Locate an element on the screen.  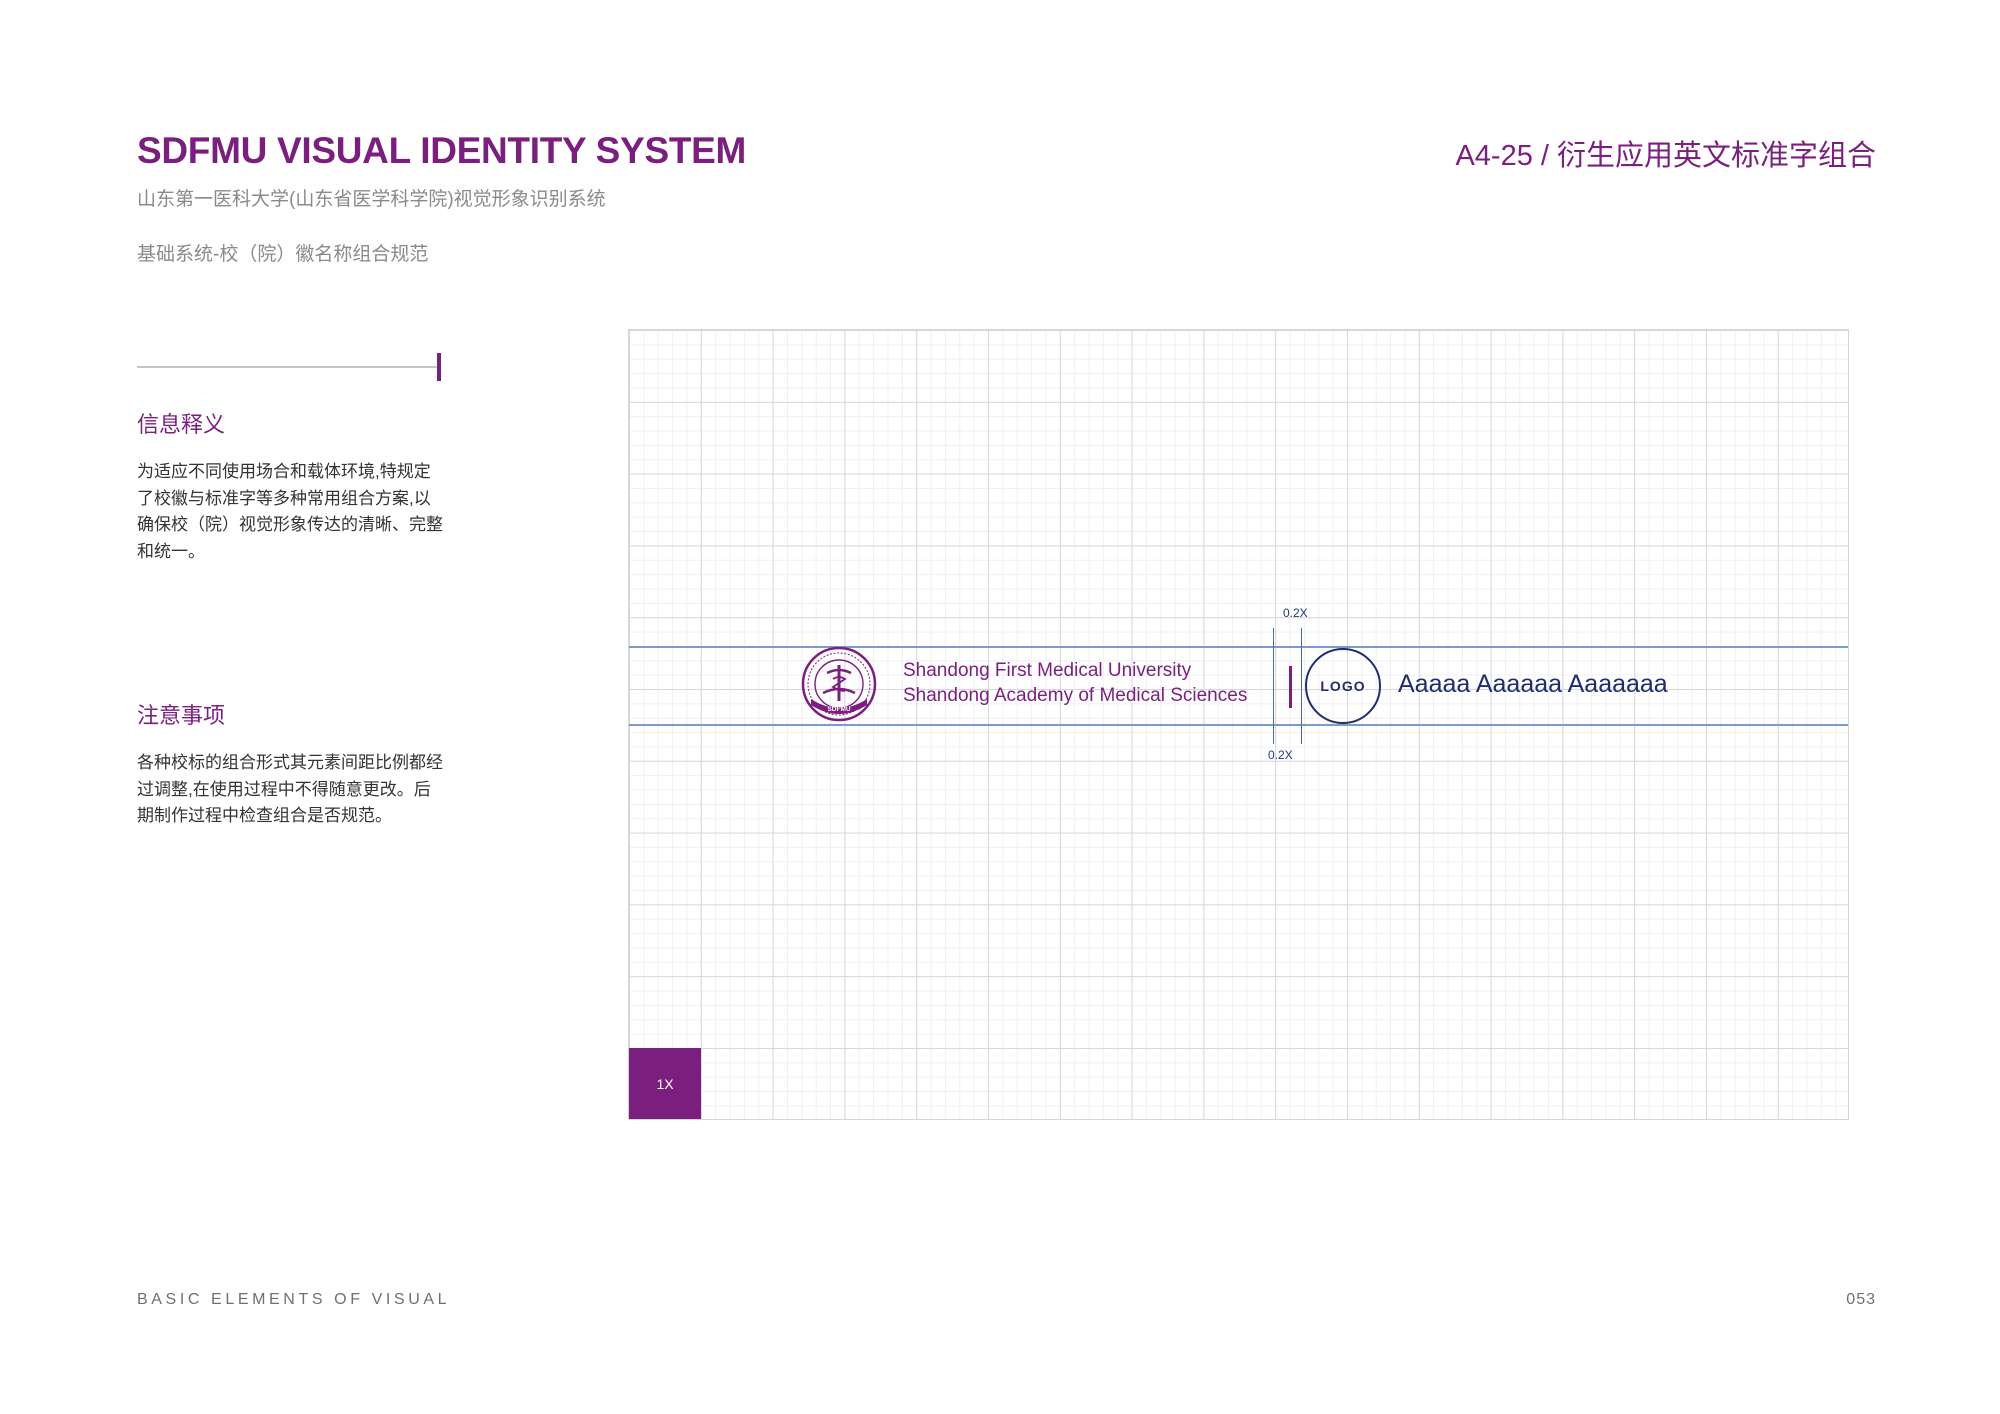
separator-bar is located at coordinates (1290, 687).